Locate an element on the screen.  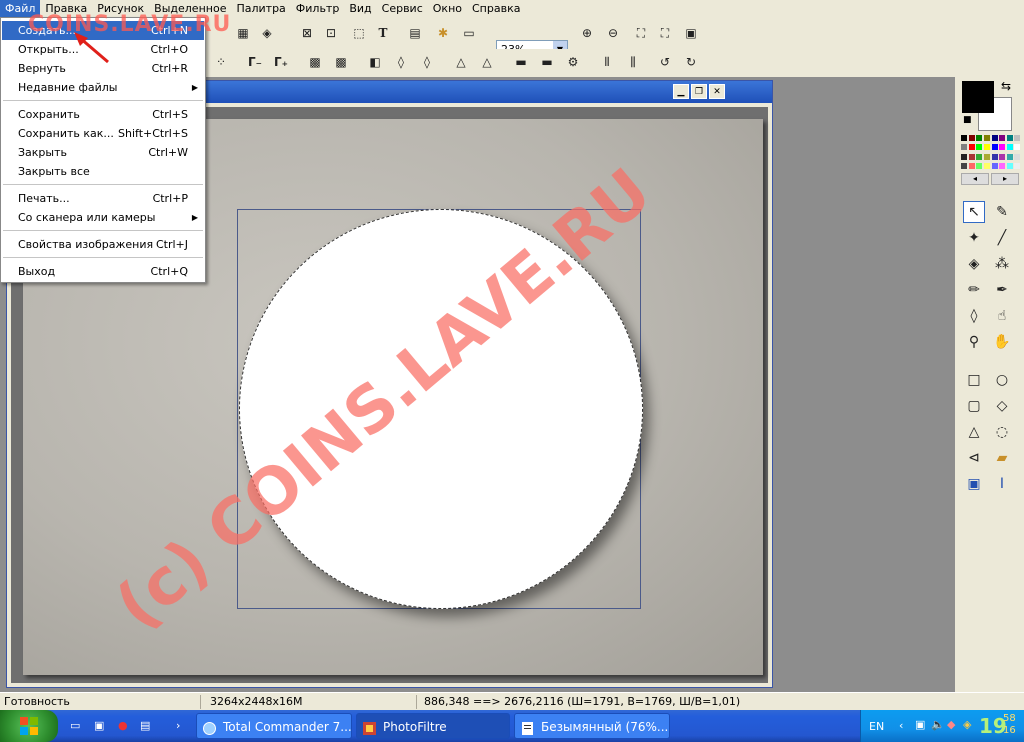
contrast-icon: ◧ is located at coordinates (375, 62).